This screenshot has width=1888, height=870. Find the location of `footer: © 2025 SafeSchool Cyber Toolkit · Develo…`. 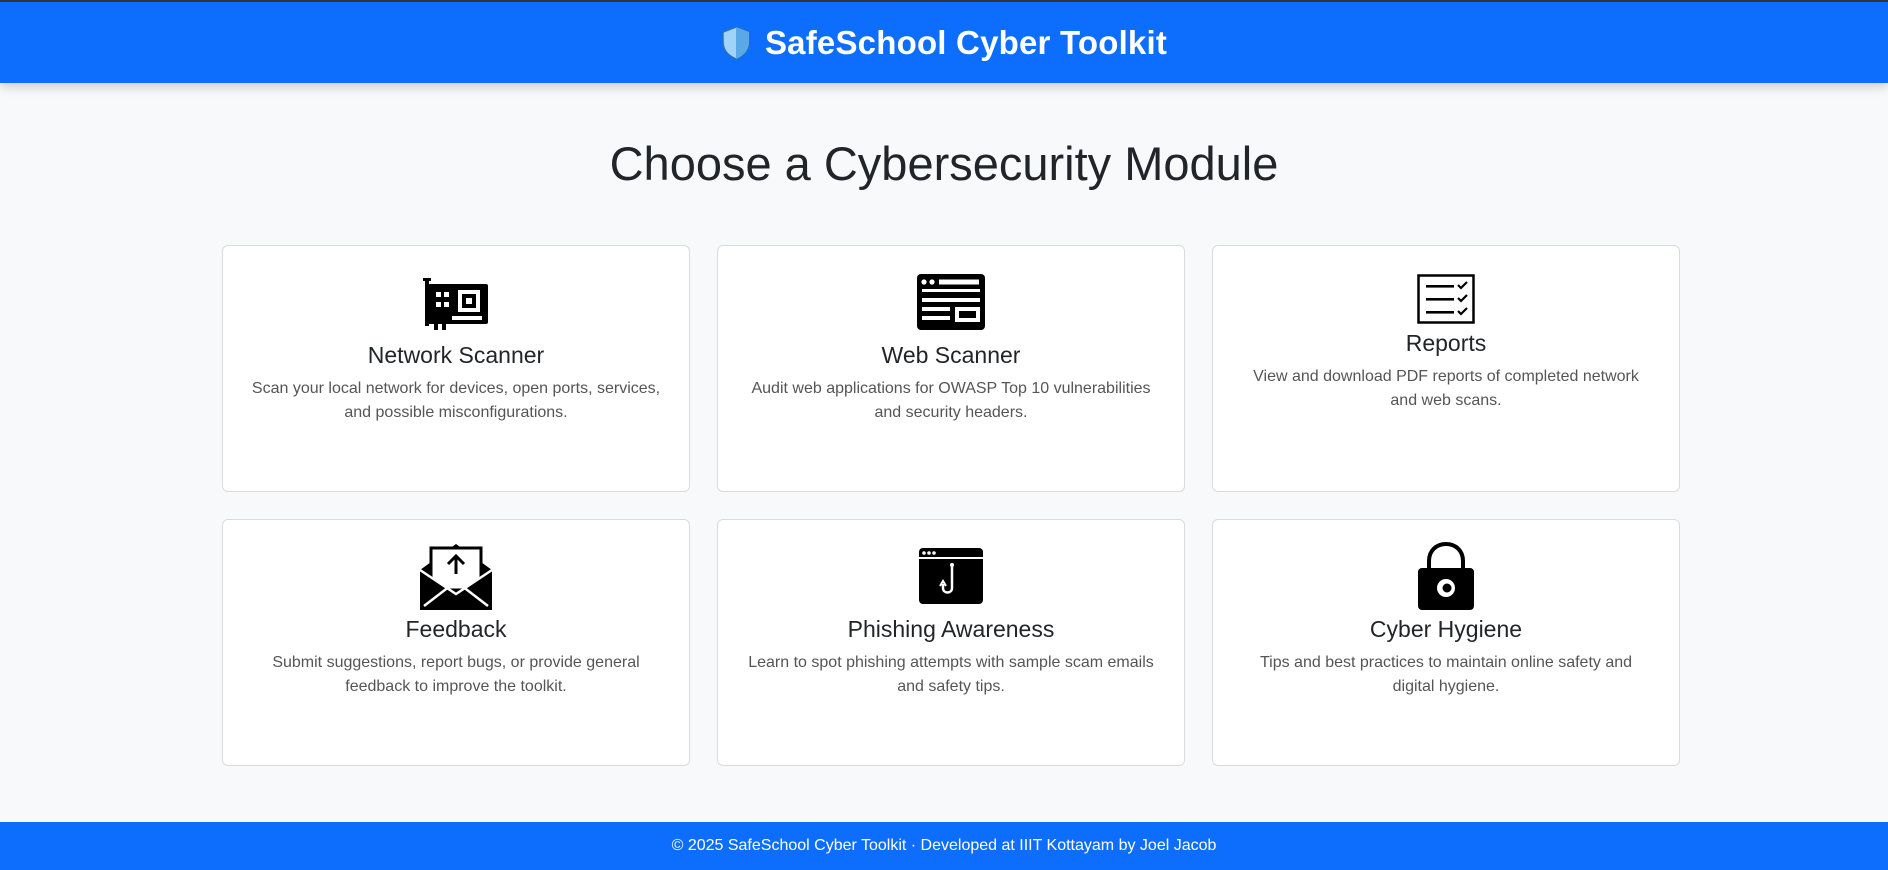

footer: © 2025 SafeSchool Cyber Toolkit · Develo… is located at coordinates (944, 846).